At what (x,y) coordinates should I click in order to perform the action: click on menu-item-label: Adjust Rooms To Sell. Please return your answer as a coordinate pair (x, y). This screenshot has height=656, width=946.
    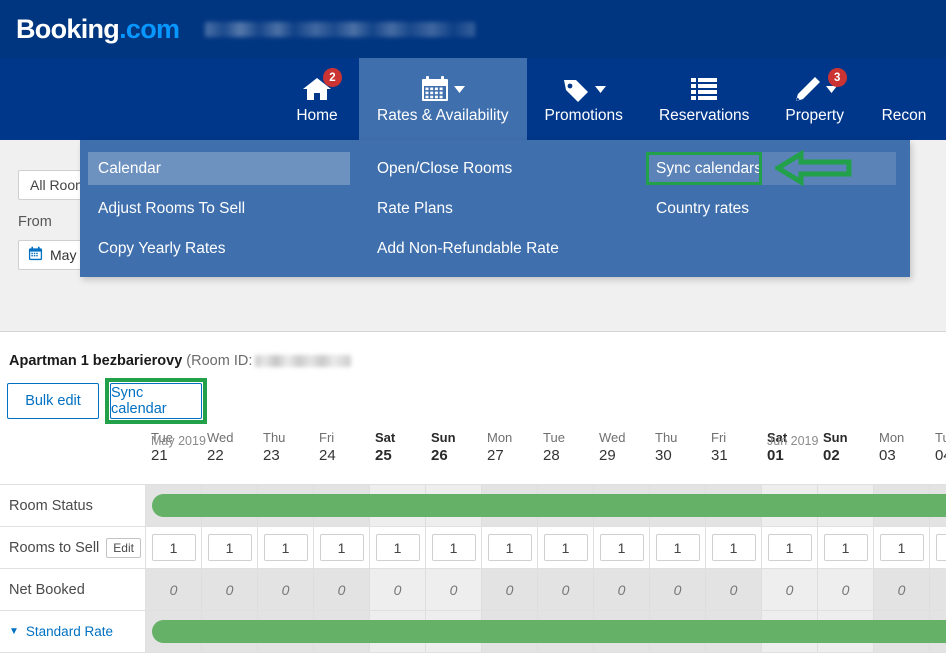
    Looking at the image, I should click on (172, 208).